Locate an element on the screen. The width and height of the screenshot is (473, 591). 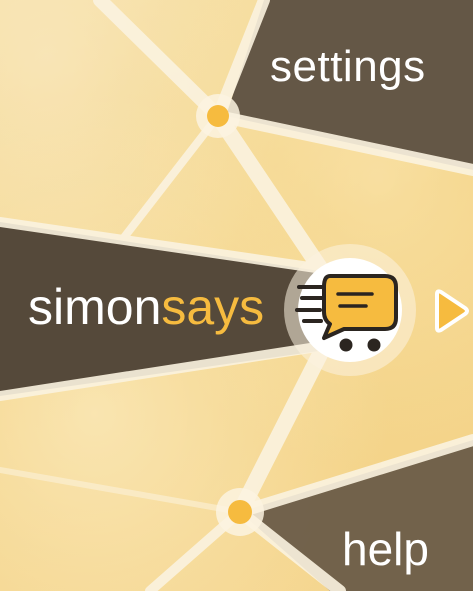
app-title-part1: simon is located at coordinates (95, 307).